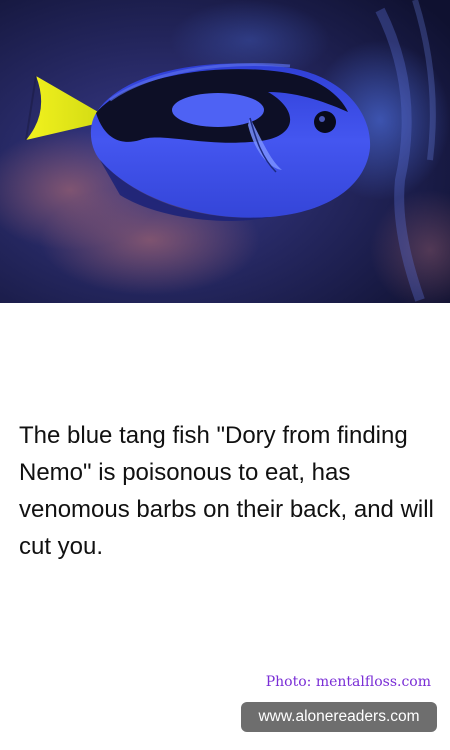 This screenshot has height=750, width=450. What do you see at coordinates (348, 682) in the screenshot?
I see `photo-credit: Photo: mentalfloss.com` at bounding box center [348, 682].